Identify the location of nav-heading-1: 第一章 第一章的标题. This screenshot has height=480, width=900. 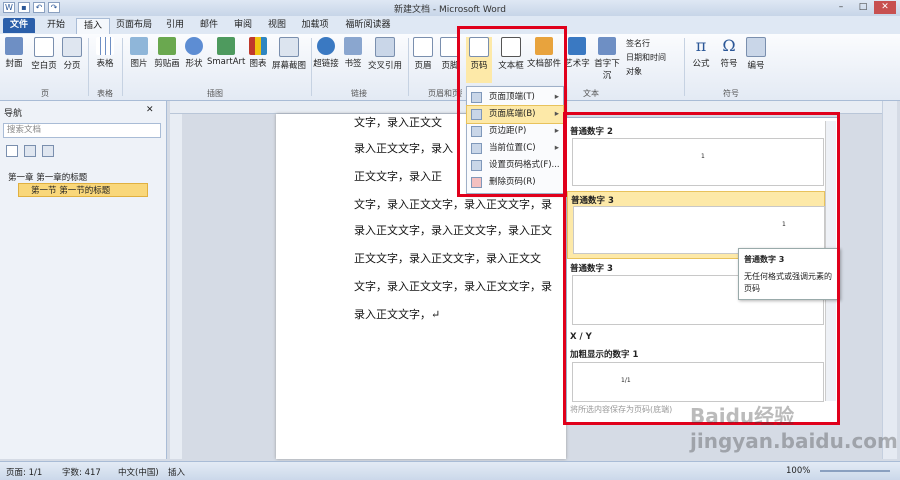
(47, 177).